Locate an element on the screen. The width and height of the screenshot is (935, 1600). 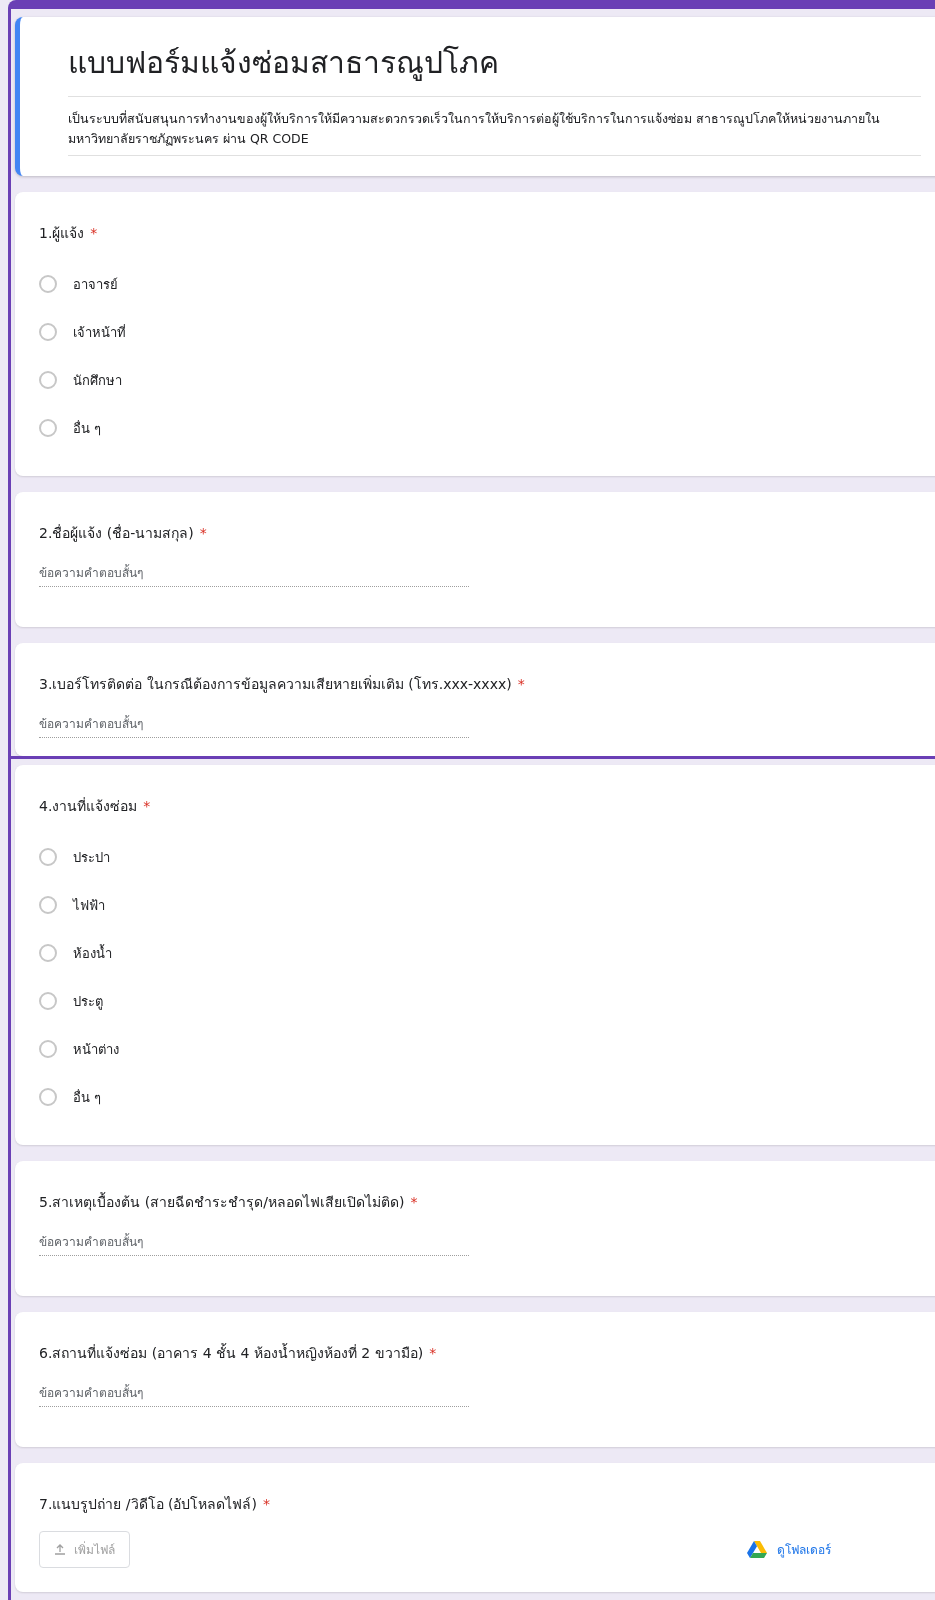
radio-option: ไฟฟ้า is located at coordinates (480, 905).